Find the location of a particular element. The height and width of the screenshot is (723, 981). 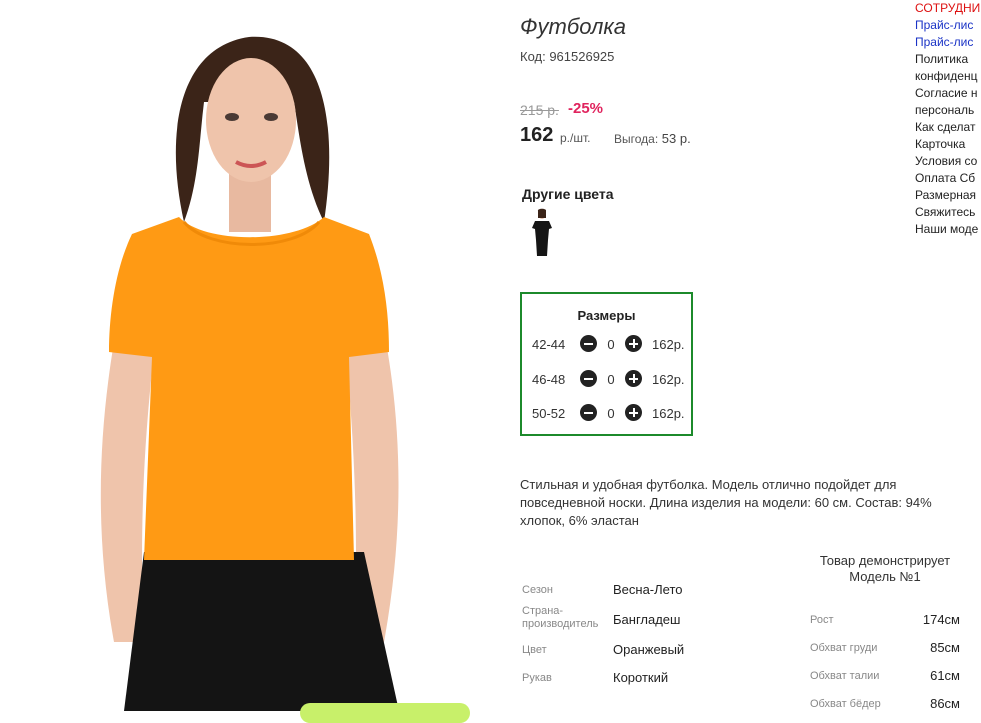

measurement-label: Обхват груди is located at coordinates (844, 648).